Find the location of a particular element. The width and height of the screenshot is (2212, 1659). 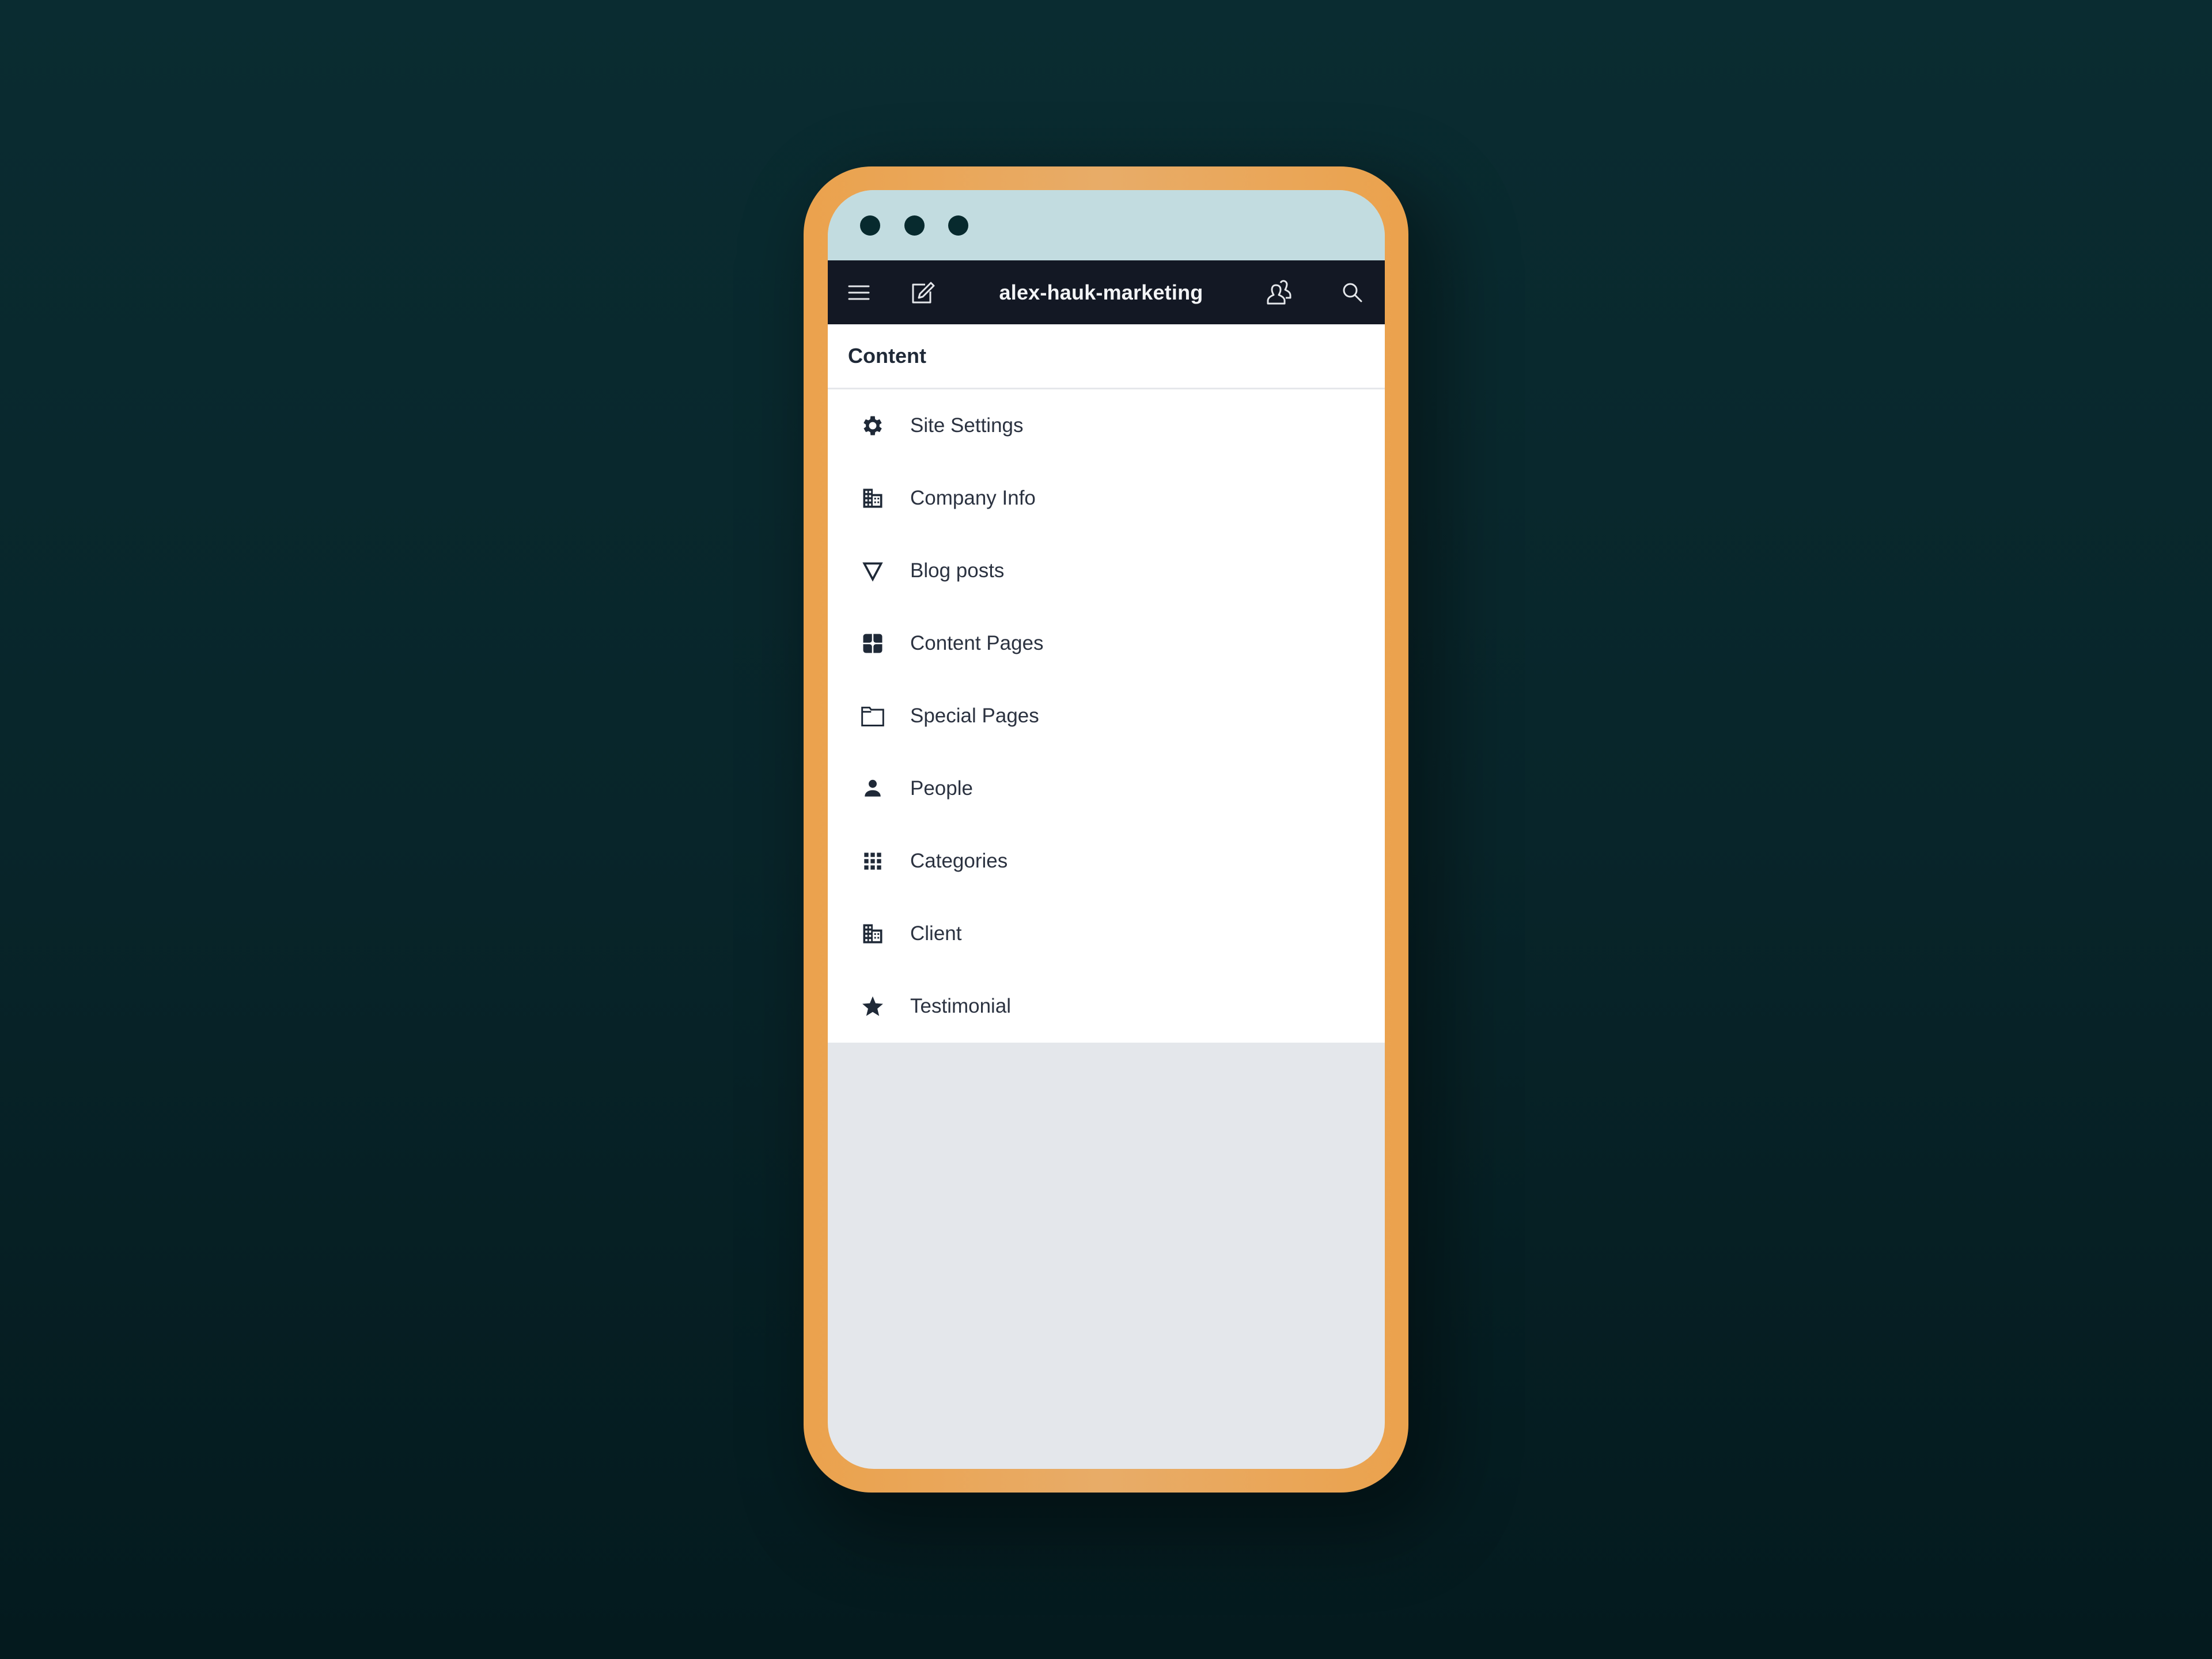

list-item-client: Client is located at coordinates (1106, 933).